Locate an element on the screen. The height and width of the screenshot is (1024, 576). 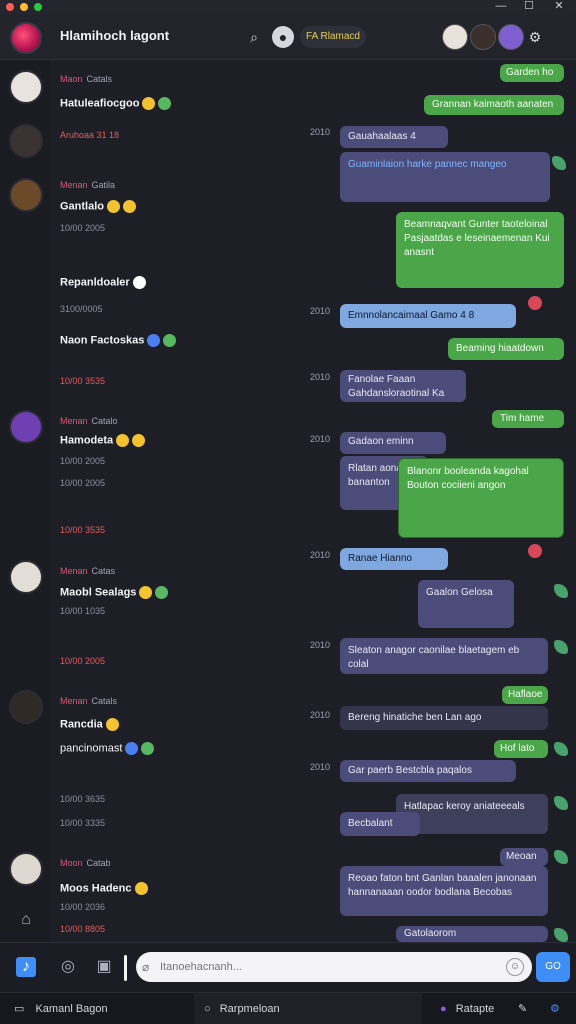
app-title: Hlamihoch lagont is located at coordinates (115, 35).